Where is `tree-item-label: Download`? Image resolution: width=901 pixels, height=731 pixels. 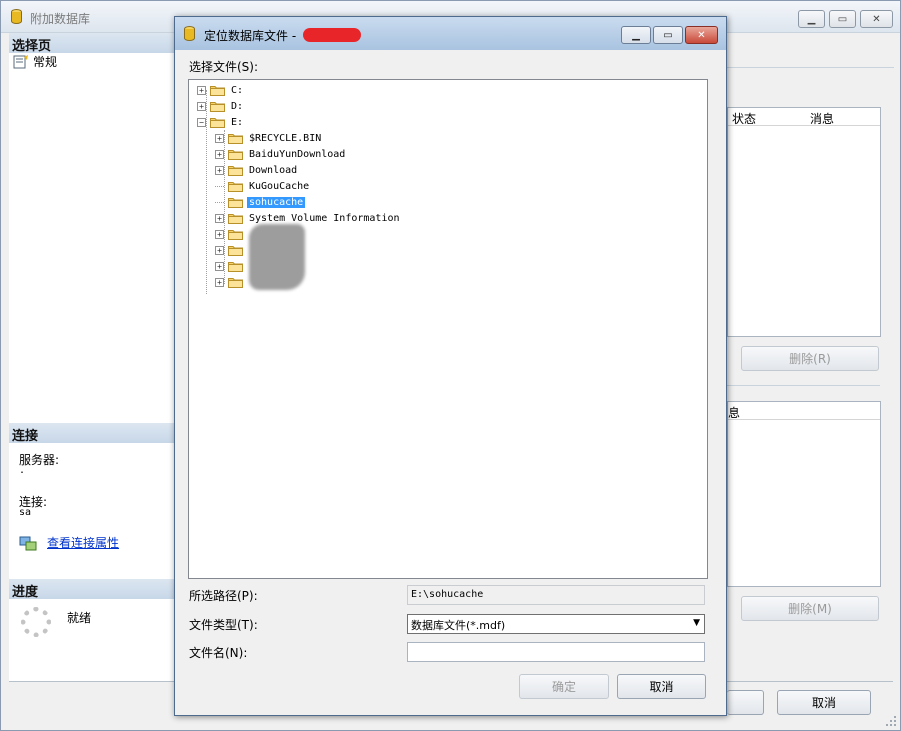
tree-item-label: Download is located at coordinates (273, 170).